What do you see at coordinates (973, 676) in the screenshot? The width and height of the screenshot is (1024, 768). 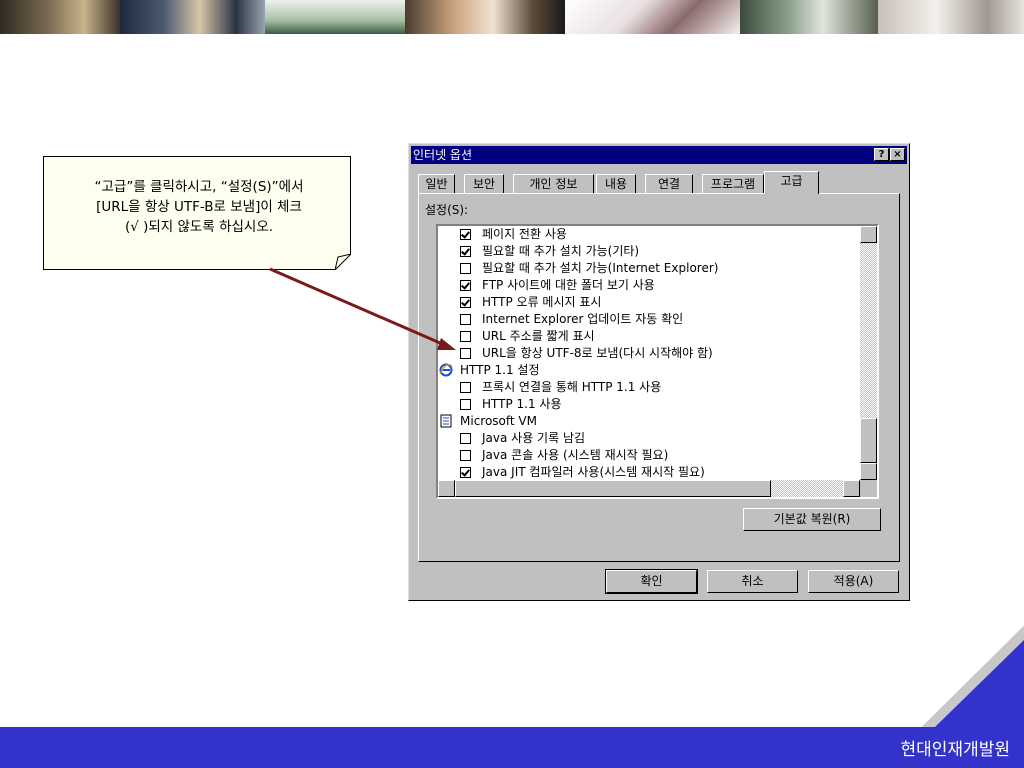 I see `corner-triangle-decoration` at bounding box center [973, 676].